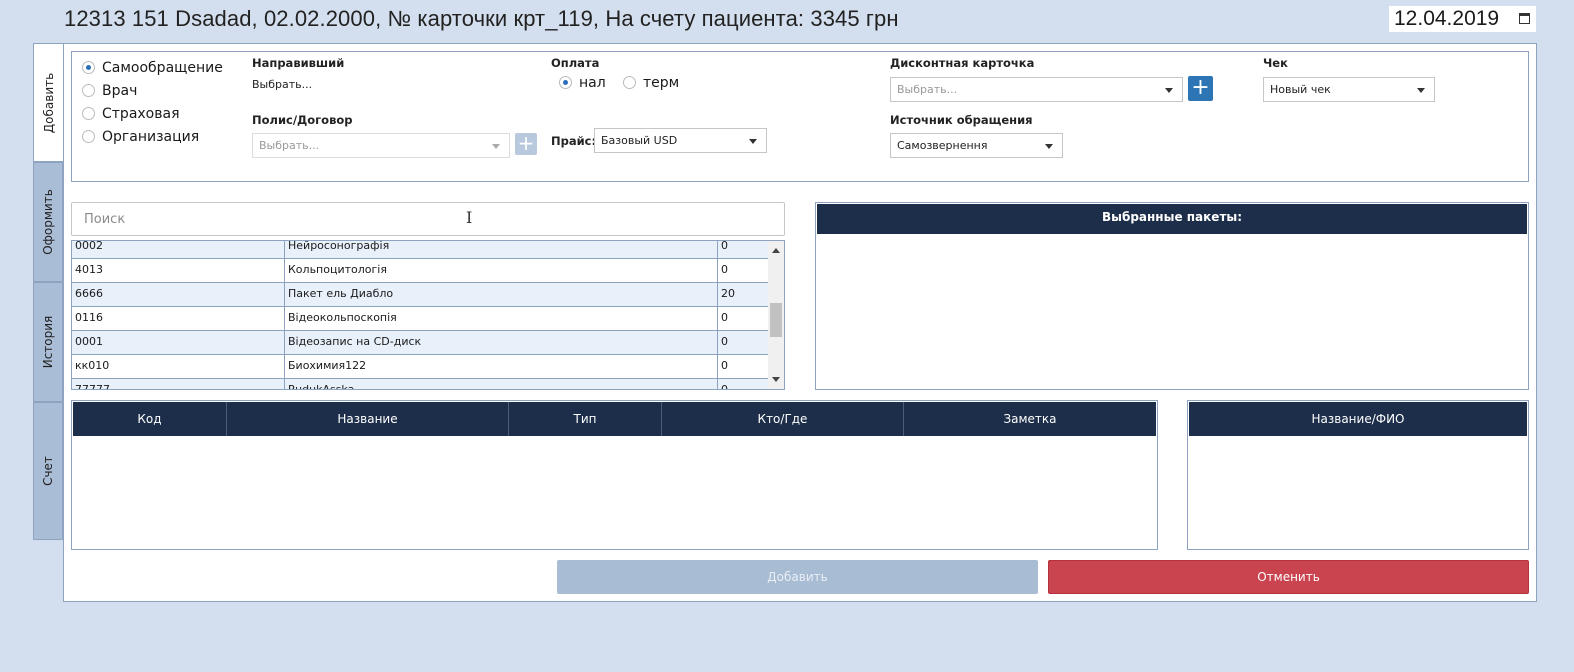 The height and width of the screenshot is (672, 1574). Describe the element at coordinates (1030, 419) in the screenshot. I see `column-header-note: Заметка` at that location.